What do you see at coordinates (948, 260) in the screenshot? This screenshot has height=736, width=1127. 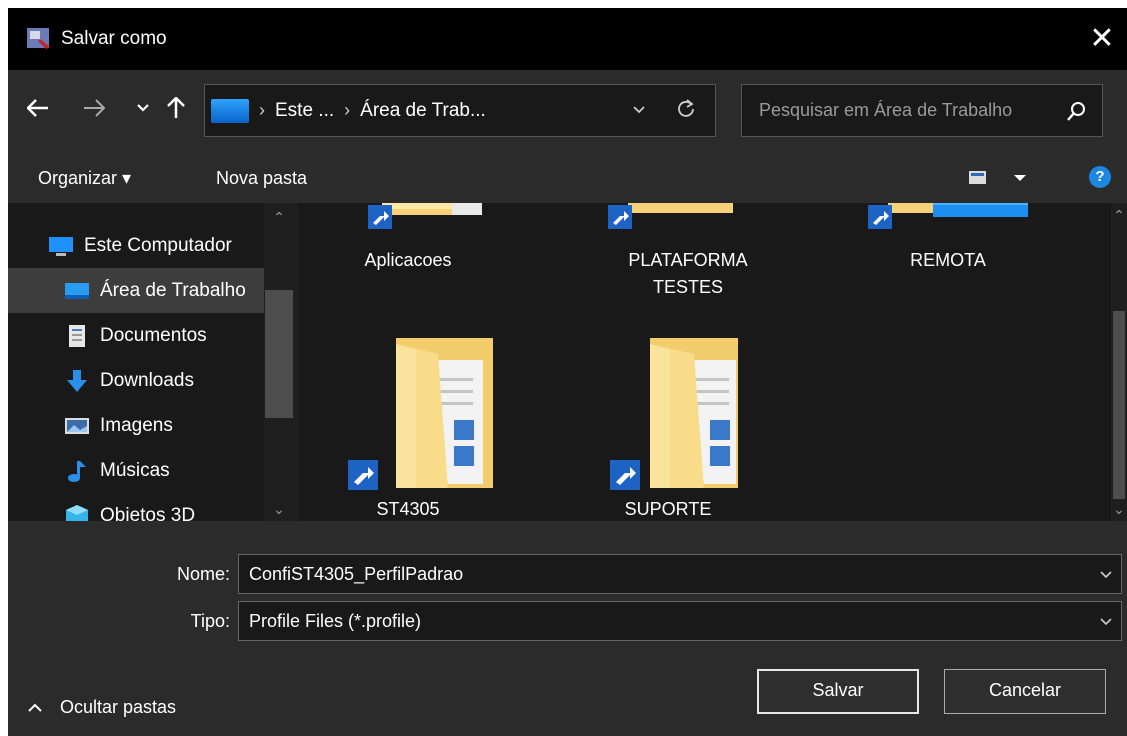 I see `folder-label: REMOTA` at bounding box center [948, 260].